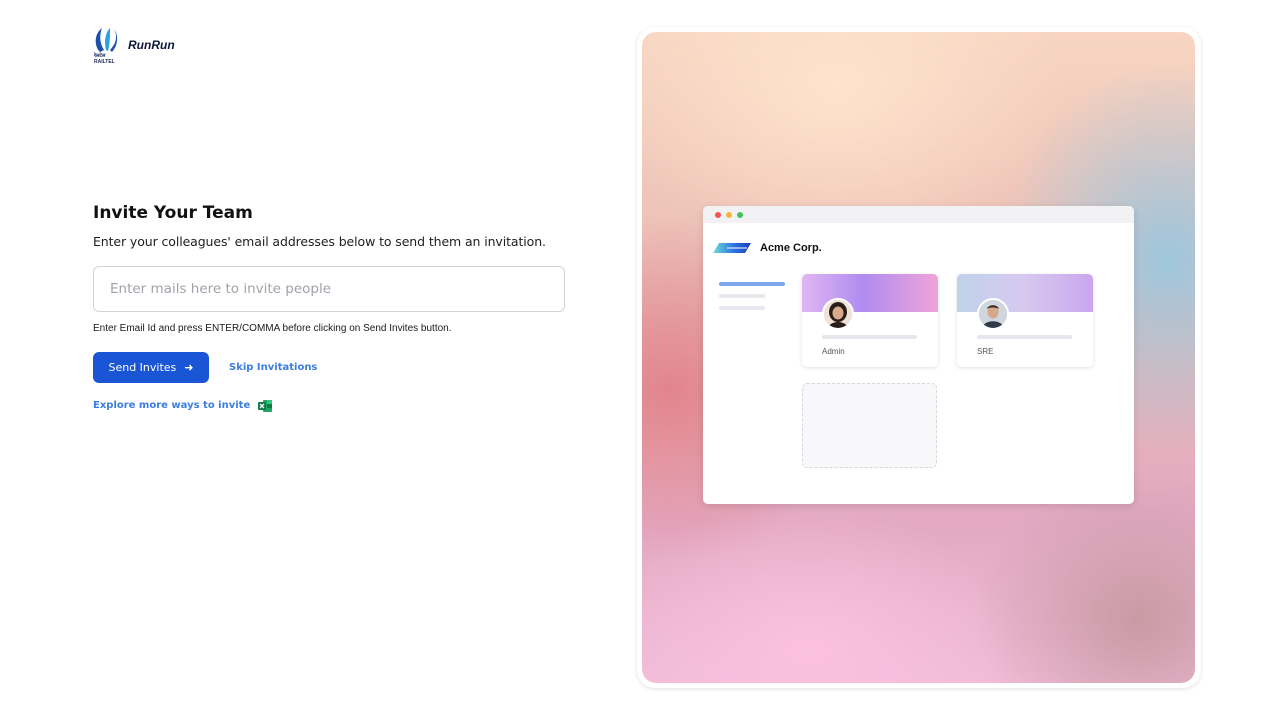 The width and height of the screenshot is (1280, 720). I want to click on excel-icon, so click(265, 405).